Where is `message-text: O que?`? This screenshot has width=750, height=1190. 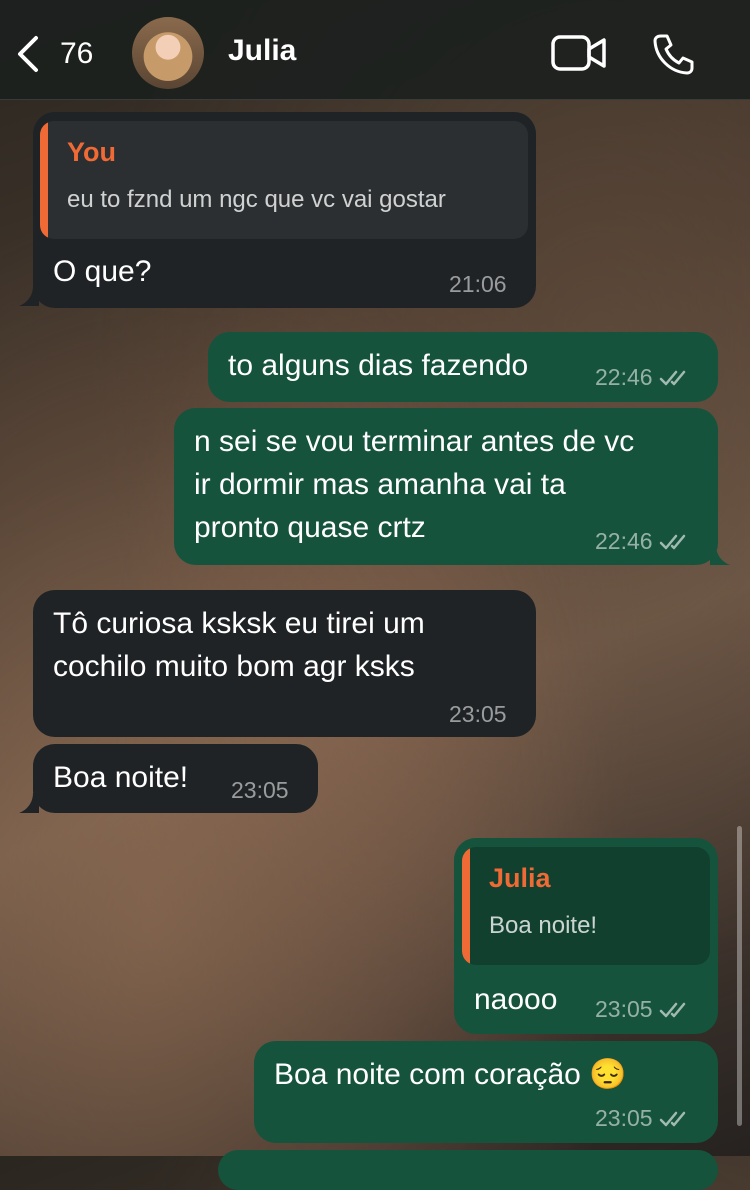
message-text: O que? is located at coordinates (102, 271).